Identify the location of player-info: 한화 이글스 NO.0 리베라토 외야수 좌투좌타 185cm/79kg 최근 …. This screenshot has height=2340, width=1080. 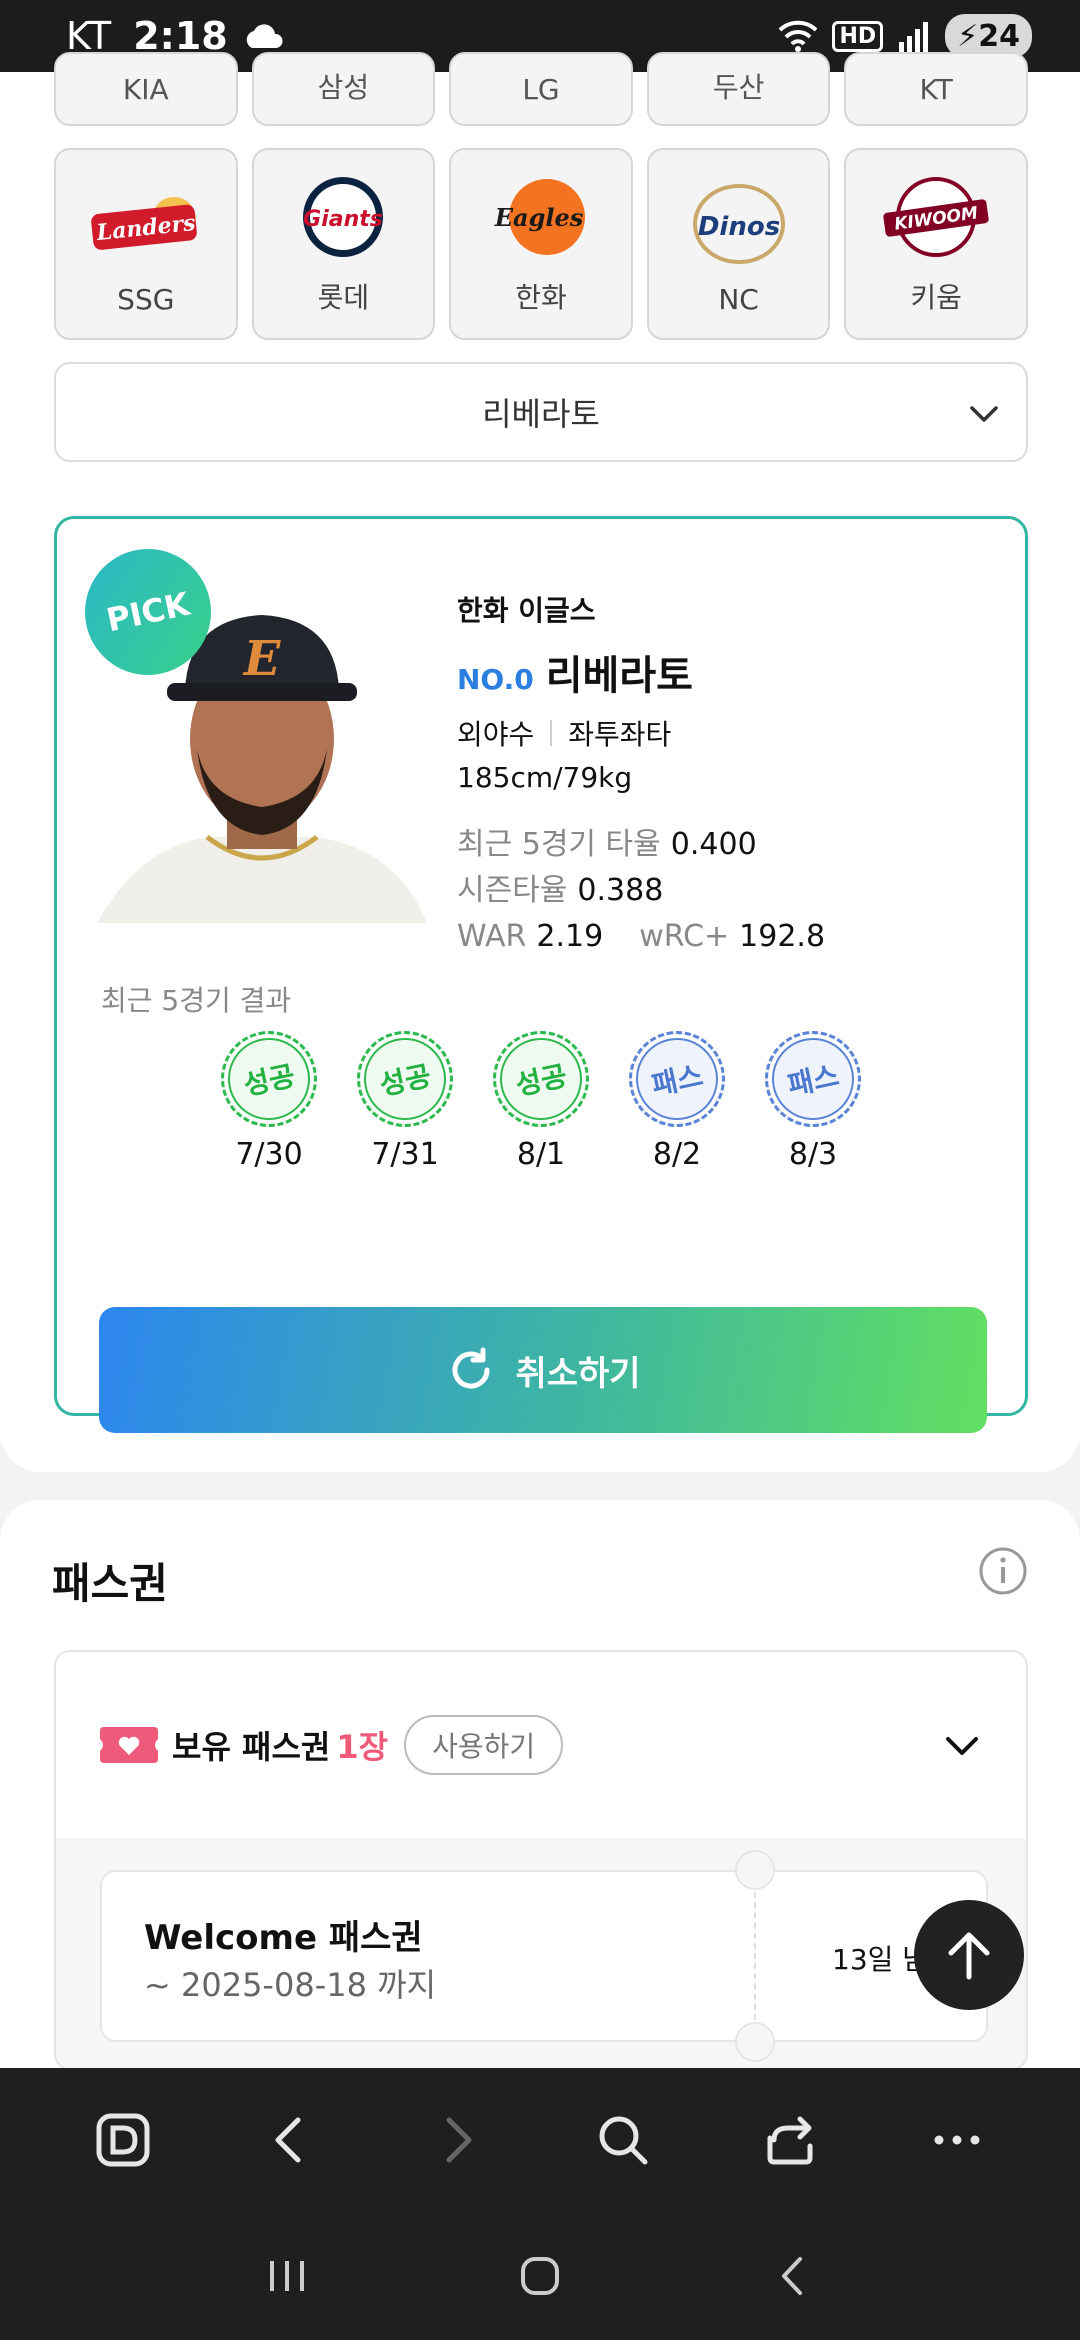
(641, 774).